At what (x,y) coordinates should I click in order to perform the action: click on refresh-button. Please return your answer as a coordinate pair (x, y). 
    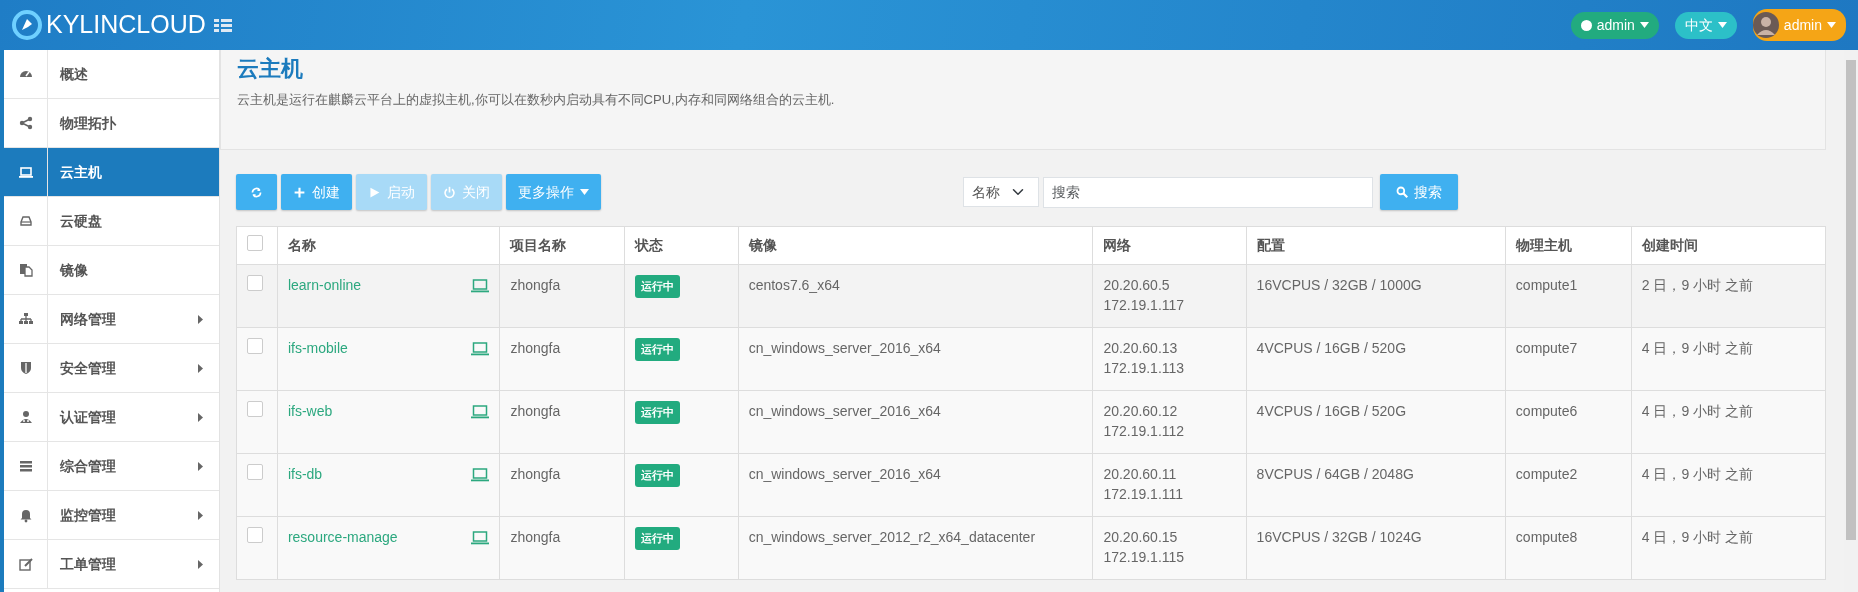
    Looking at the image, I should click on (256, 192).